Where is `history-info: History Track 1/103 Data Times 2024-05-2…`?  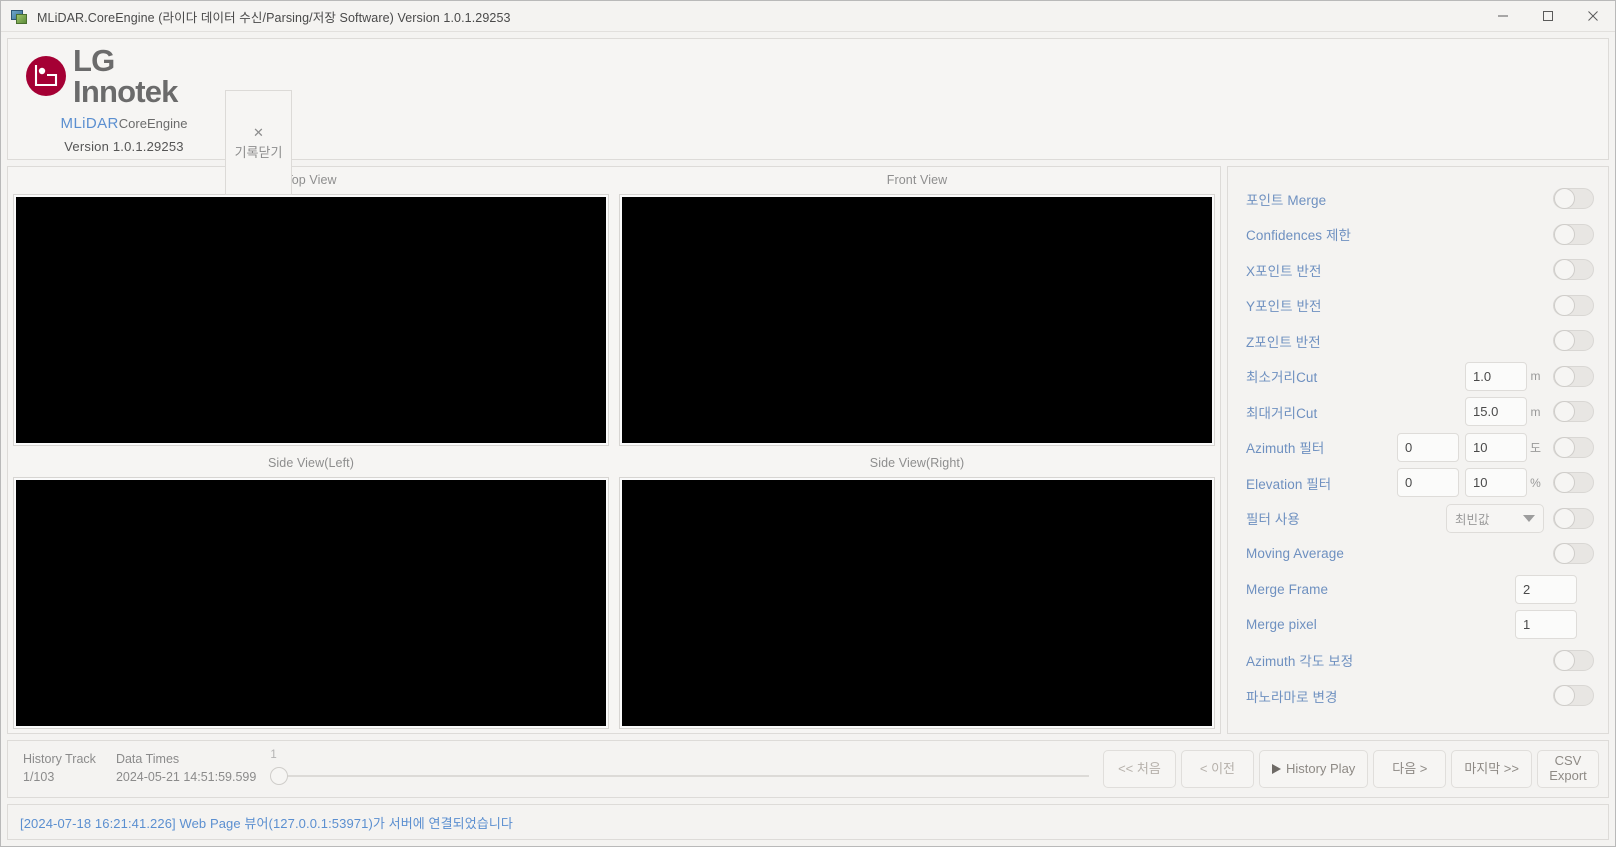
history-info: History Track 1/103 Data Times 2024-05-2… is located at coordinates (140, 768).